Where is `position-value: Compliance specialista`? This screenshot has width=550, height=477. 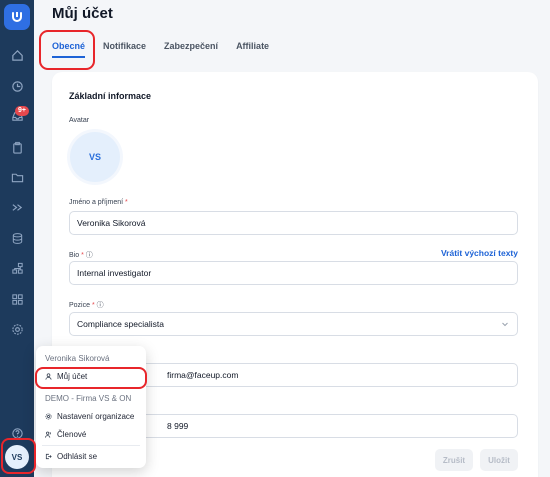
position-value: Compliance specialista is located at coordinates (120, 324).